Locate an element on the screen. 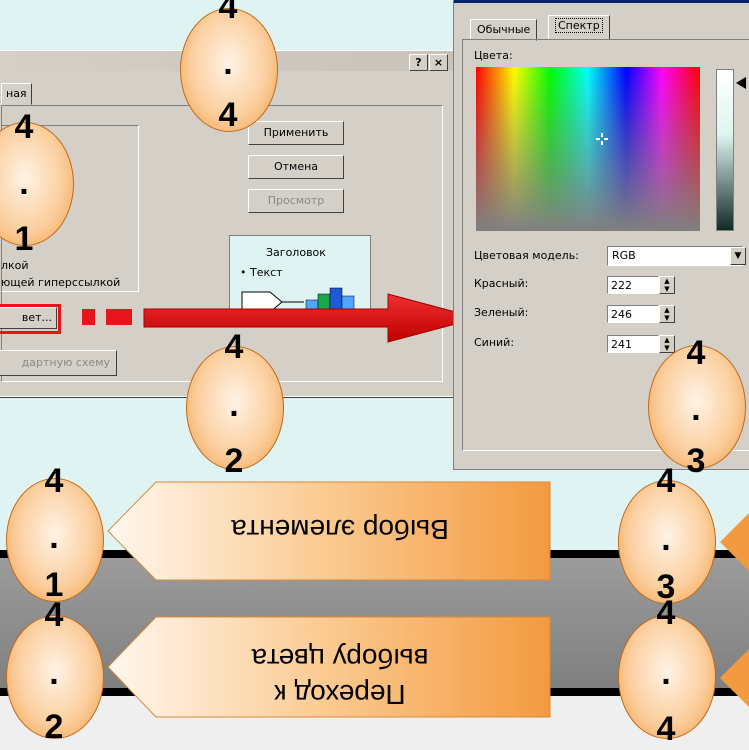 The image size is (749, 750). badge-4-2-mid-d3: 2 is located at coordinates (234, 461).